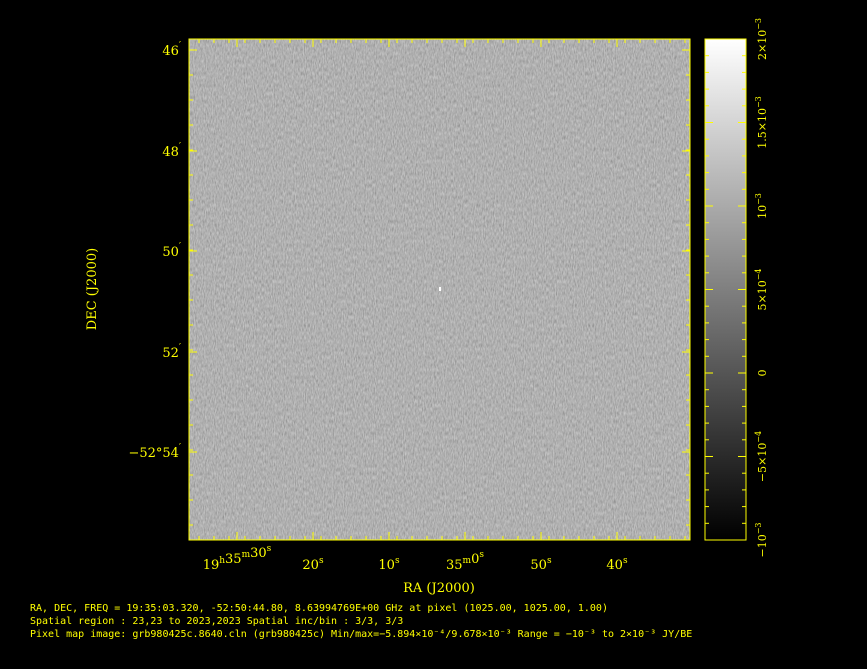  Describe the element at coordinates (171, 151) in the screenshot. I see `y-tick-label: 48′` at that location.